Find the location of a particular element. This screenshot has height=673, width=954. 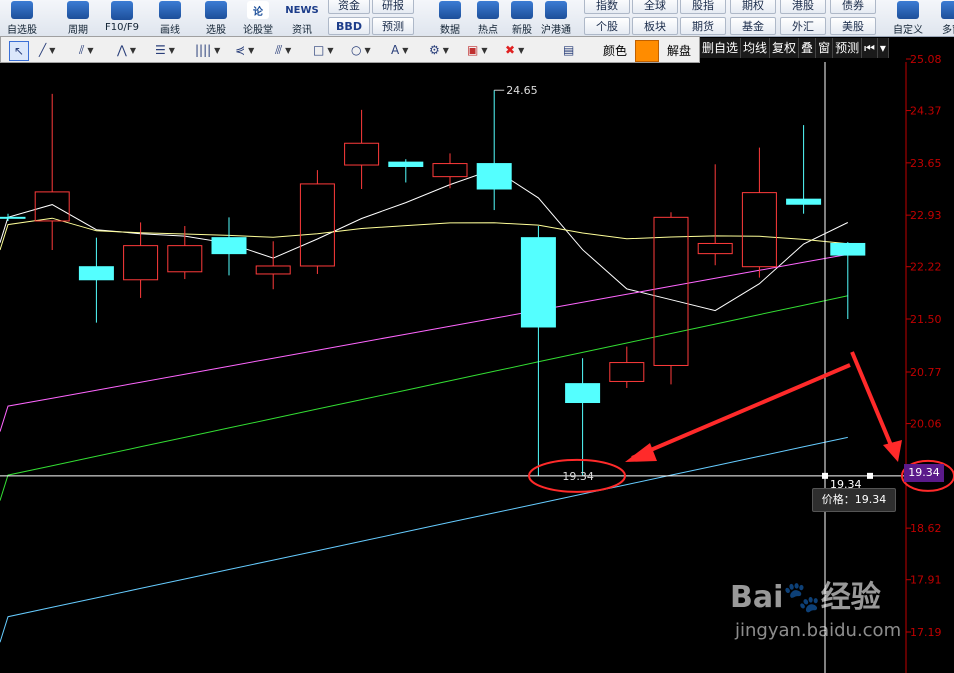

price-axis-label: 20.77 is located at coordinates (926, 372).